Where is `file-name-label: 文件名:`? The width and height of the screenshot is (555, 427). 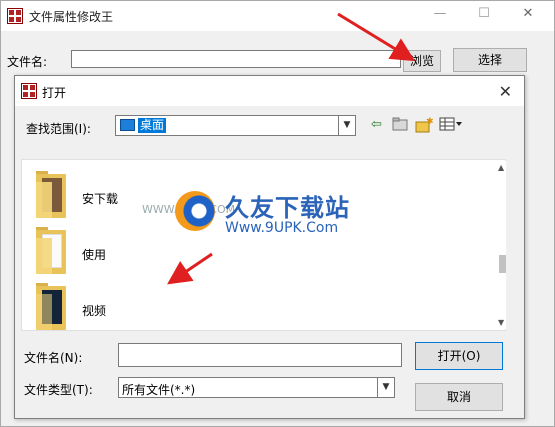 file-name-label: 文件名: is located at coordinates (27, 62).